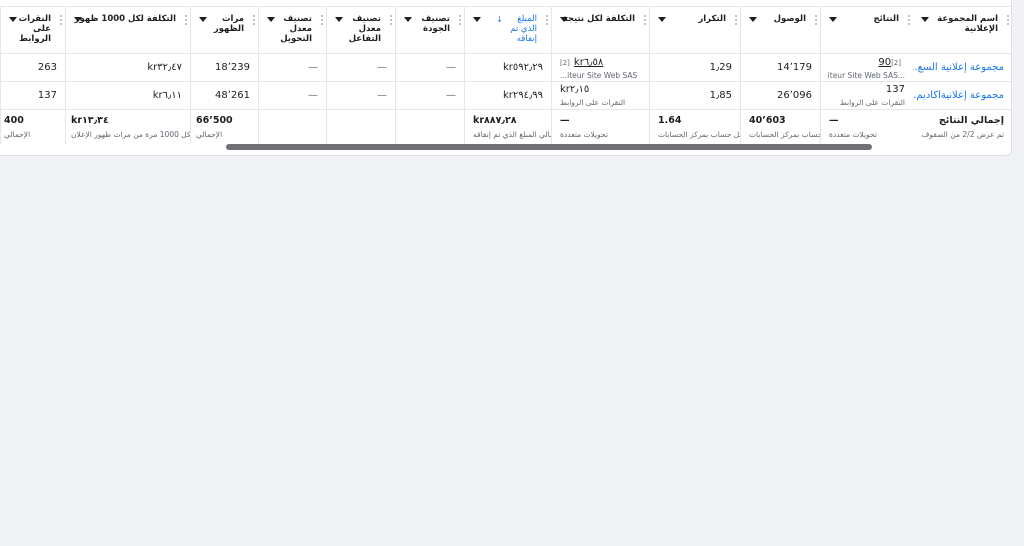 This screenshot has height=546, width=1024. Describe the element at coordinates (891, 63) in the screenshot. I see `results-value: [2]90` at that location.